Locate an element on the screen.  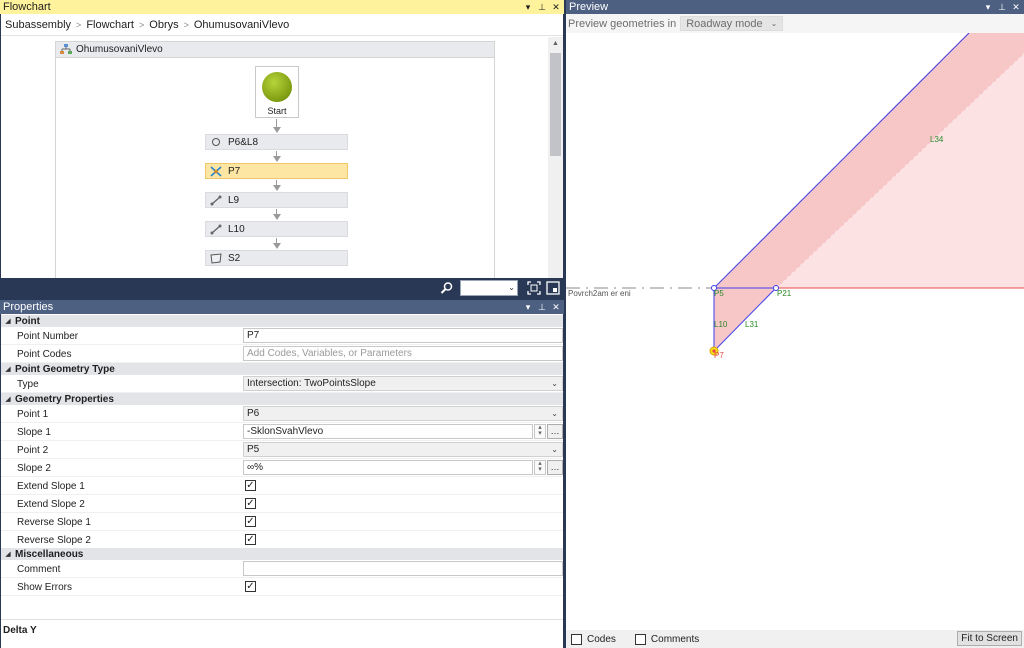
show-errors-checkbox: ✓ is located at coordinates (250, 586).